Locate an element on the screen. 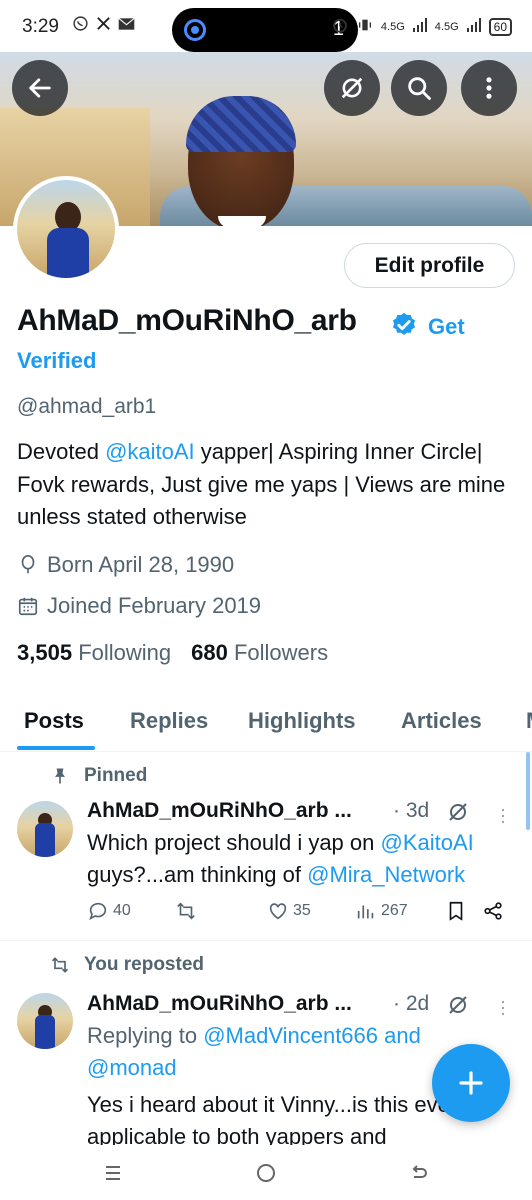 This screenshot has width=532, height=1200. active-tab-indicator is located at coordinates (56, 748).